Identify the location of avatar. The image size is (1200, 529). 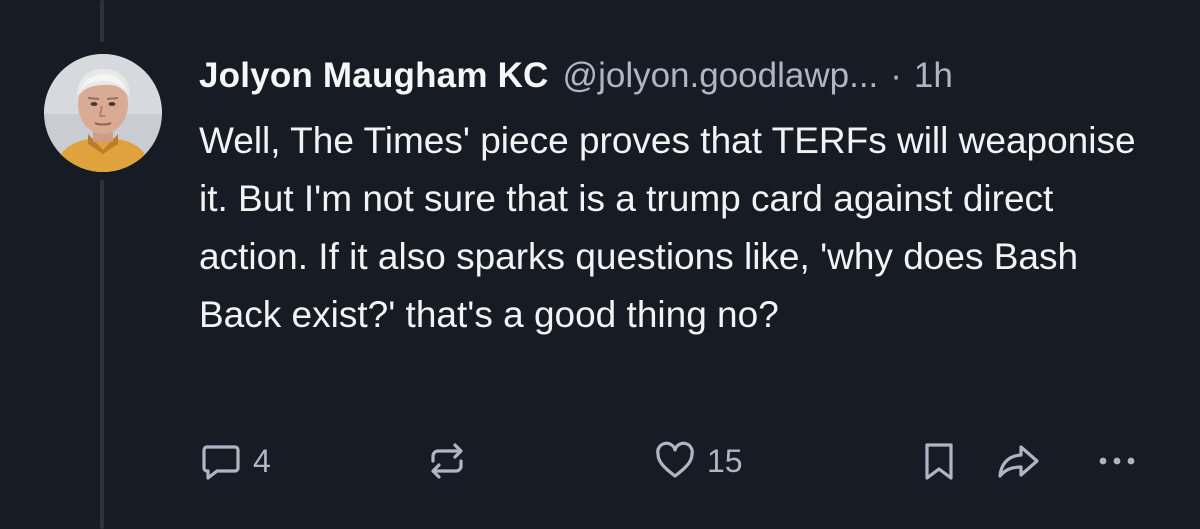
(103, 113).